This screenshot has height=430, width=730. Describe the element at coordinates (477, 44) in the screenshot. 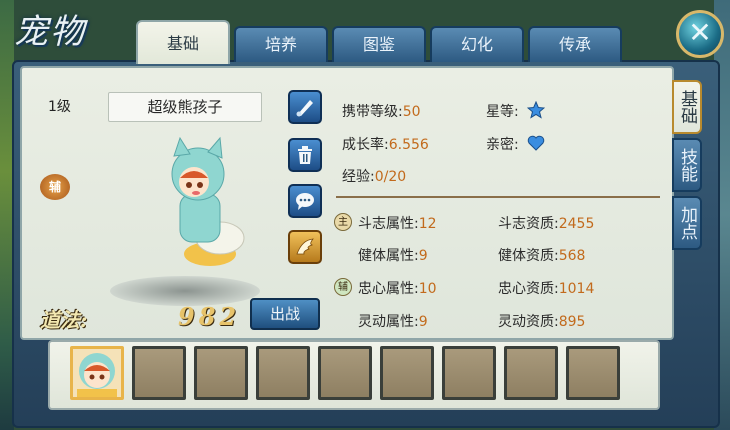

I see `tab-transform: 幻化` at that location.